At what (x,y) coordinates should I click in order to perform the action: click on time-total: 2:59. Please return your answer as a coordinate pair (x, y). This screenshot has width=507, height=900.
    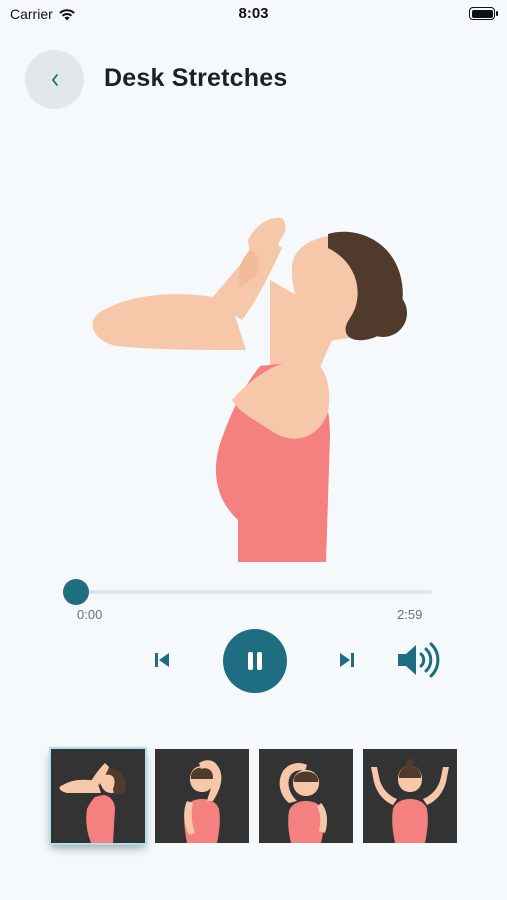
    Looking at the image, I should click on (410, 614).